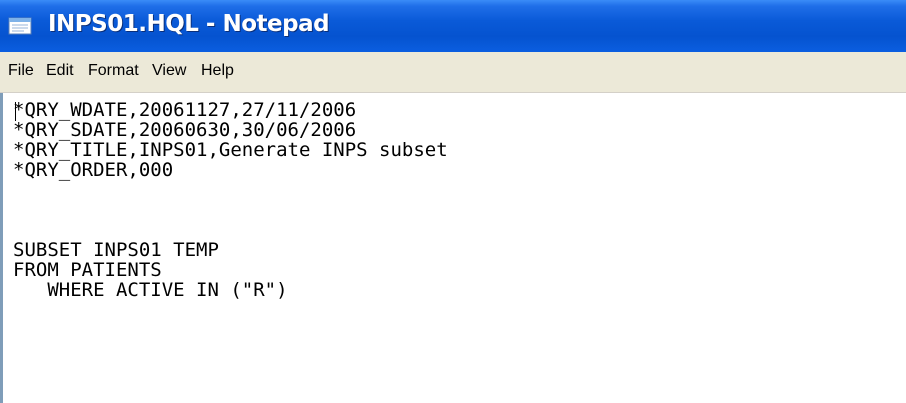 This screenshot has height=403, width=906. What do you see at coordinates (20, 26) in the screenshot?
I see `notepad-icon` at bounding box center [20, 26].